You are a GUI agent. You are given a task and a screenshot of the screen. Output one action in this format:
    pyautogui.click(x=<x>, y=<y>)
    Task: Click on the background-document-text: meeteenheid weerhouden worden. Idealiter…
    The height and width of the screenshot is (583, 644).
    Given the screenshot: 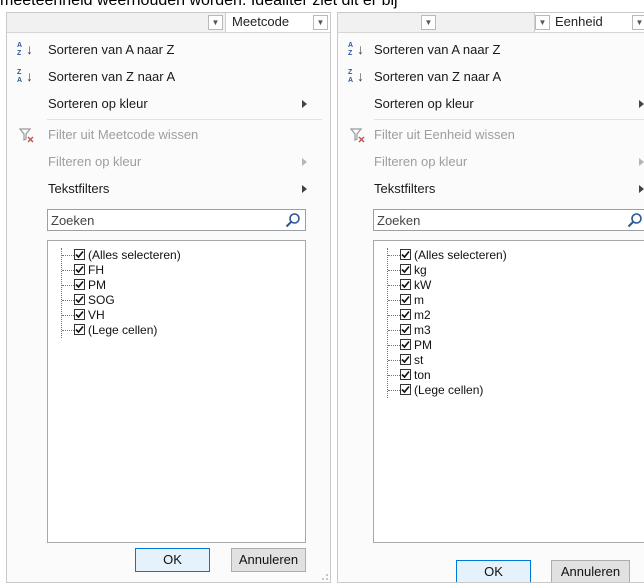 What is the action you would take?
    pyautogui.click(x=199, y=4)
    